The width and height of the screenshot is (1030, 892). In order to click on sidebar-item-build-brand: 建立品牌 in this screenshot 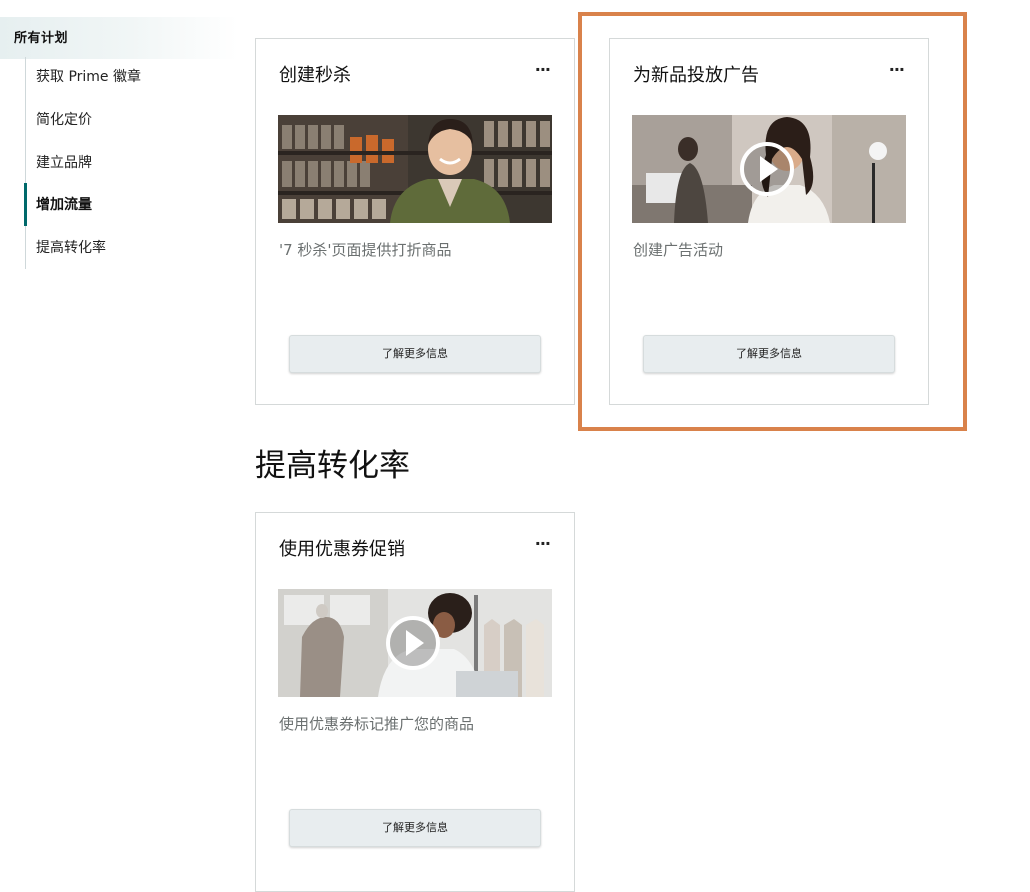, I will do `click(64, 162)`.